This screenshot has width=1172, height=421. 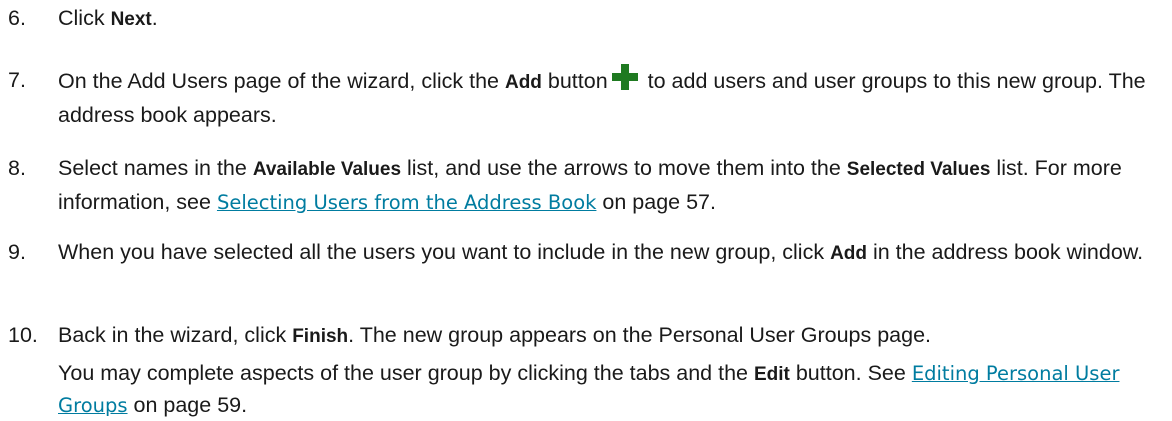 What do you see at coordinates (624, 77) in the screenshot?
I see `add-plus-icon` at bounding box center [624, 77].